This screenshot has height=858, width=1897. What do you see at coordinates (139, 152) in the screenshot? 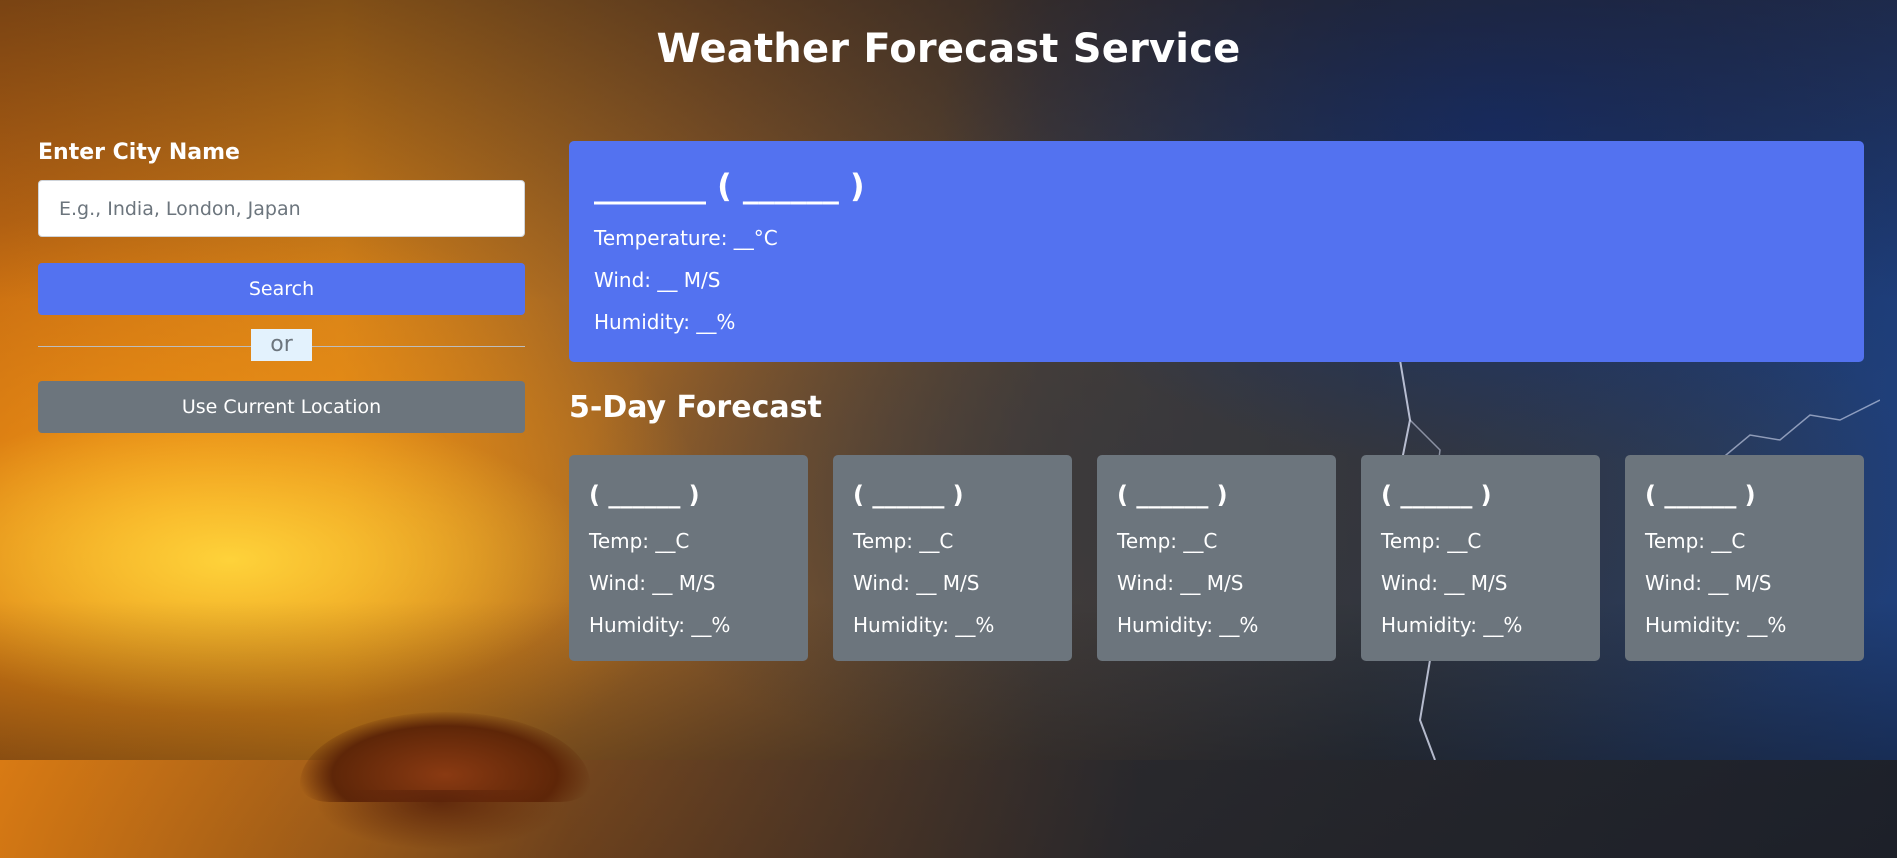
I see `city-input-label: Enter City Name` at bounding box center [139, 152].